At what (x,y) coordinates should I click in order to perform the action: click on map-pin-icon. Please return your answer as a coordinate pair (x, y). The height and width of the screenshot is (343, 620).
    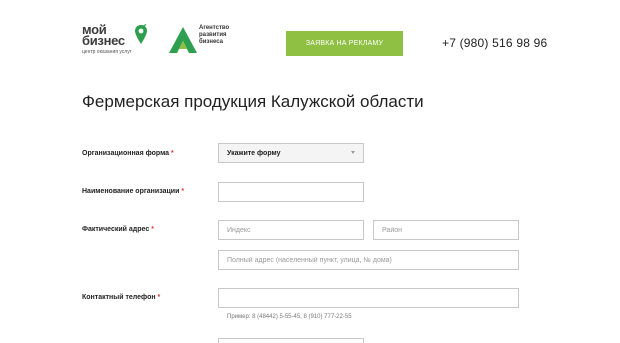
    Looking at the image, I should click on (141, 34).